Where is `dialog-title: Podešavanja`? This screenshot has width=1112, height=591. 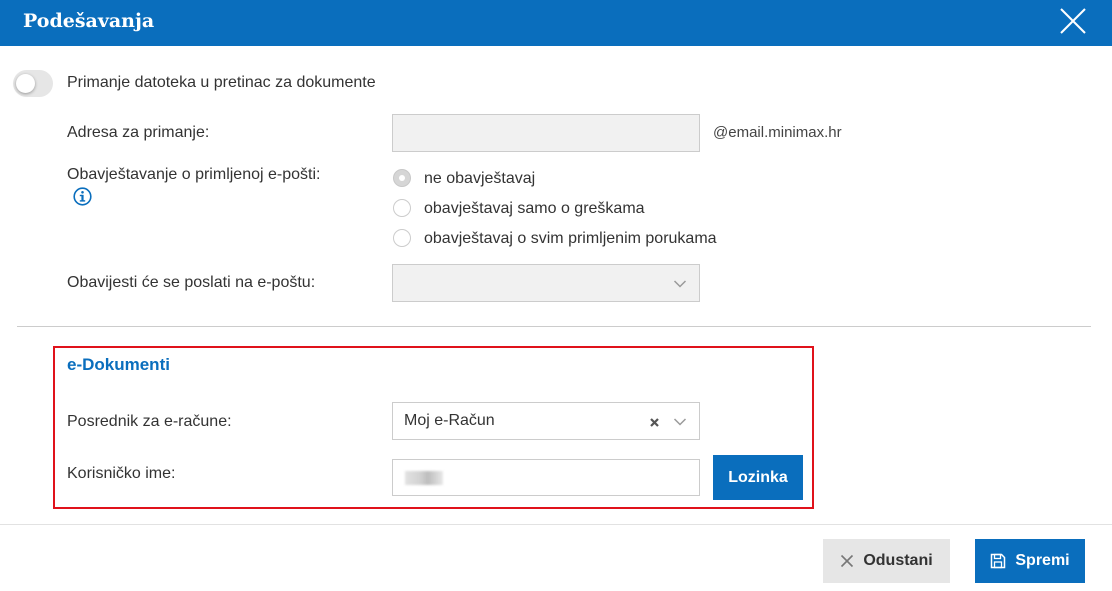 dialog-title: Podešavanja is located at coordinates (89, 21).